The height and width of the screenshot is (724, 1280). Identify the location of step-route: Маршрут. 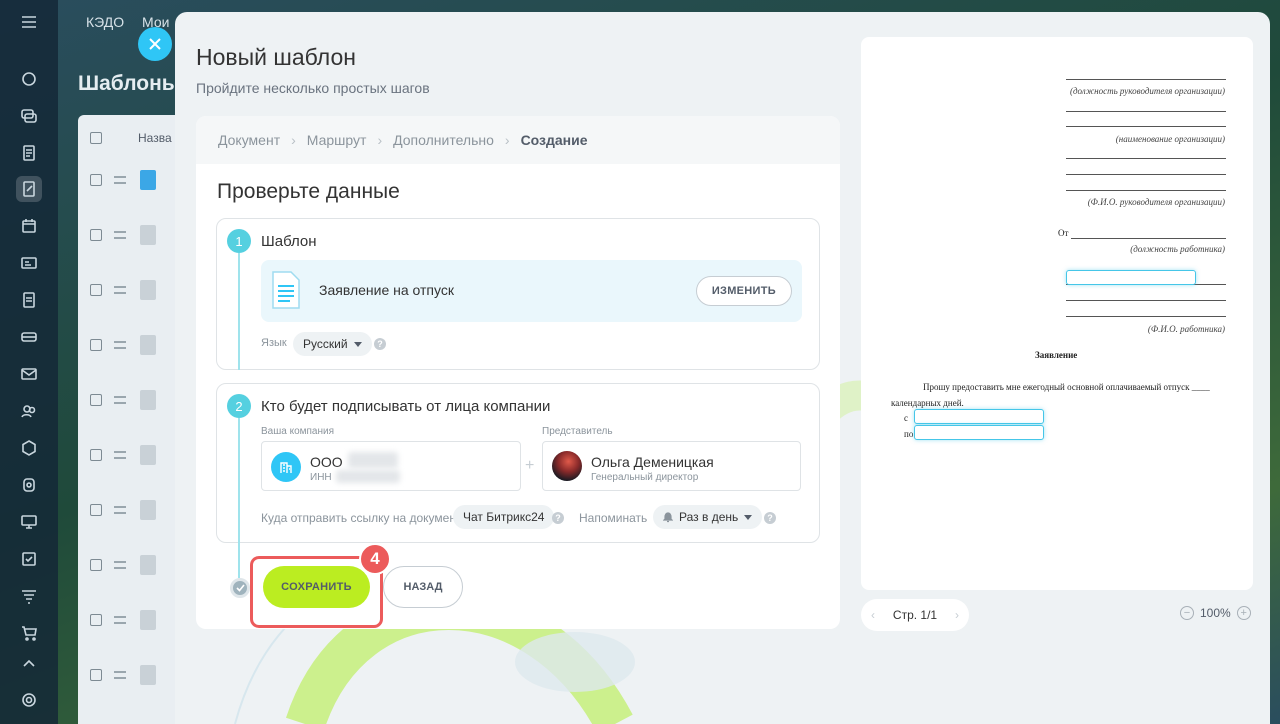
(337, 140).